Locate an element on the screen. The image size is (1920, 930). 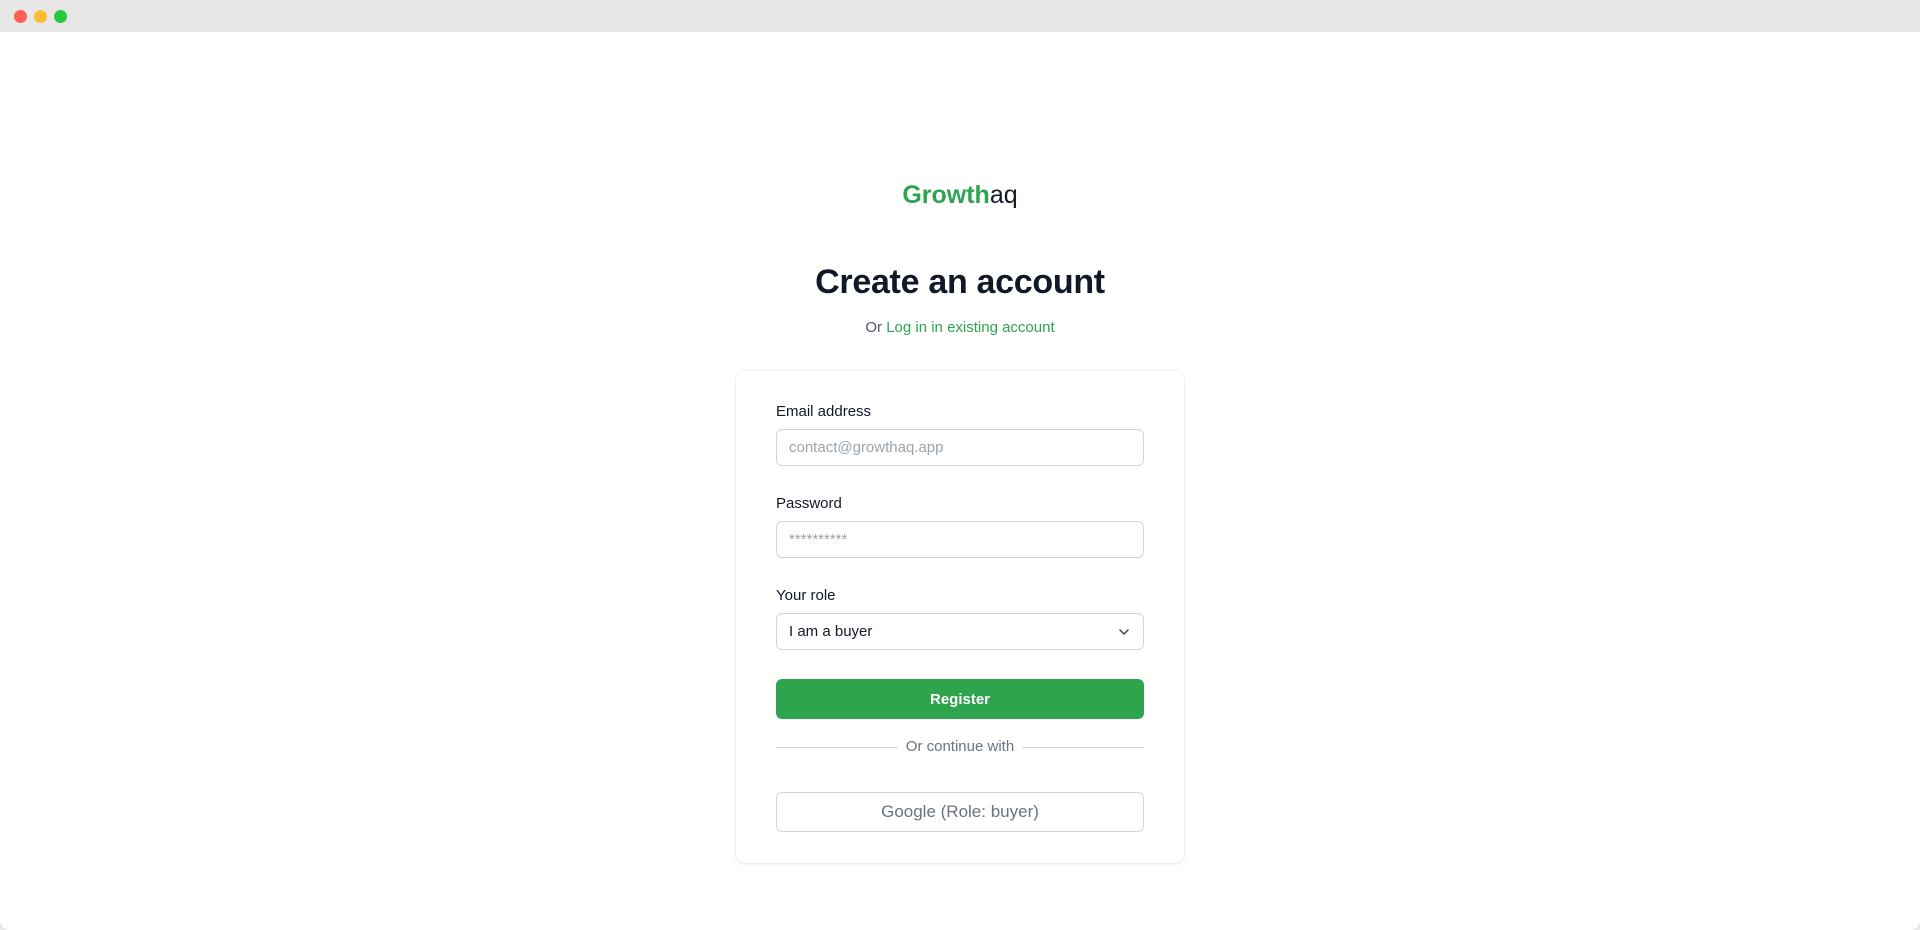
brand-logo-rest: aq is located at coordinates (1003, 195).